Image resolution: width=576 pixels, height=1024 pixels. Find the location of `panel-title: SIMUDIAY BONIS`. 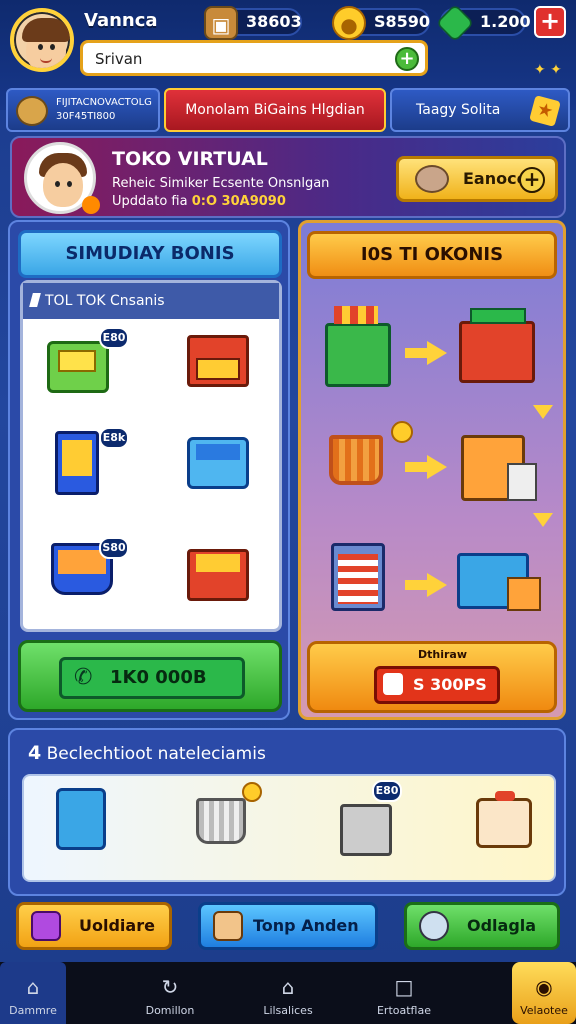

panel-title: SIMUDIAY BONIS is located at coordinates (150, 254).